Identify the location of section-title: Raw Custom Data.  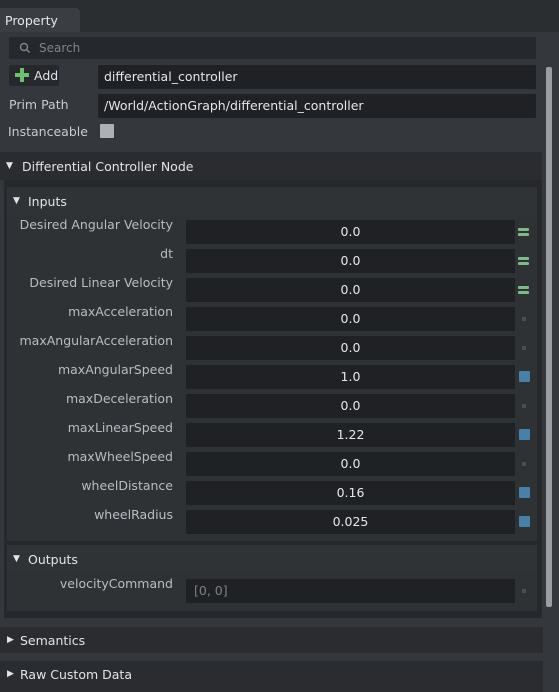
(76, 674).